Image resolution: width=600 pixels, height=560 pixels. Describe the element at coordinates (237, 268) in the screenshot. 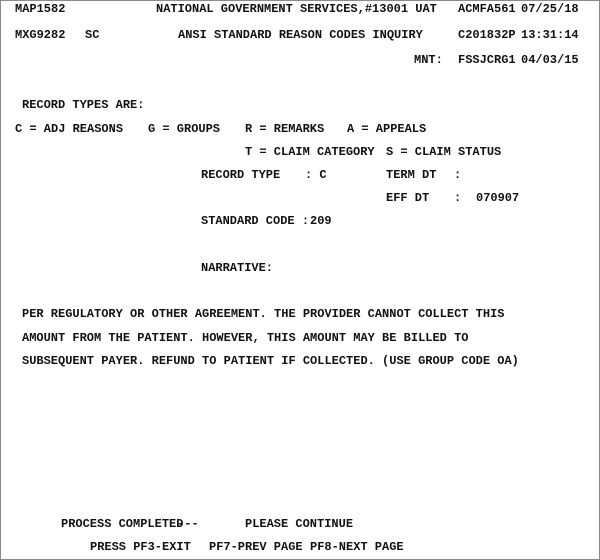

I see `narrative-label: NARRATIVE:` at that location.